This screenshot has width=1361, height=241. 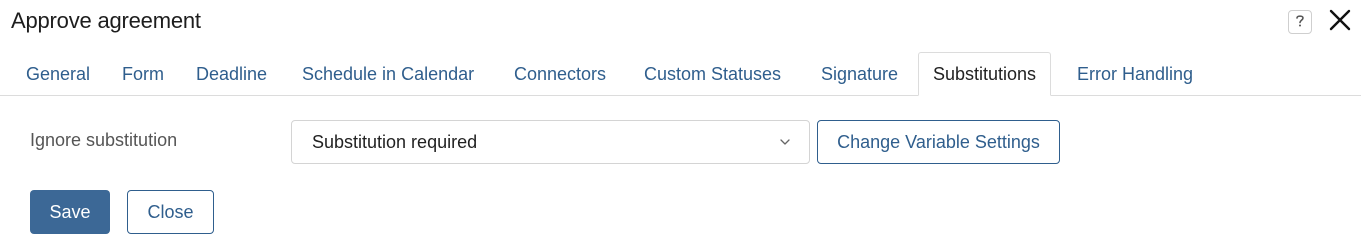 I want to click on tab-schedule-in-calendar: Schedule in Calendar, so click(x=388, y=74).